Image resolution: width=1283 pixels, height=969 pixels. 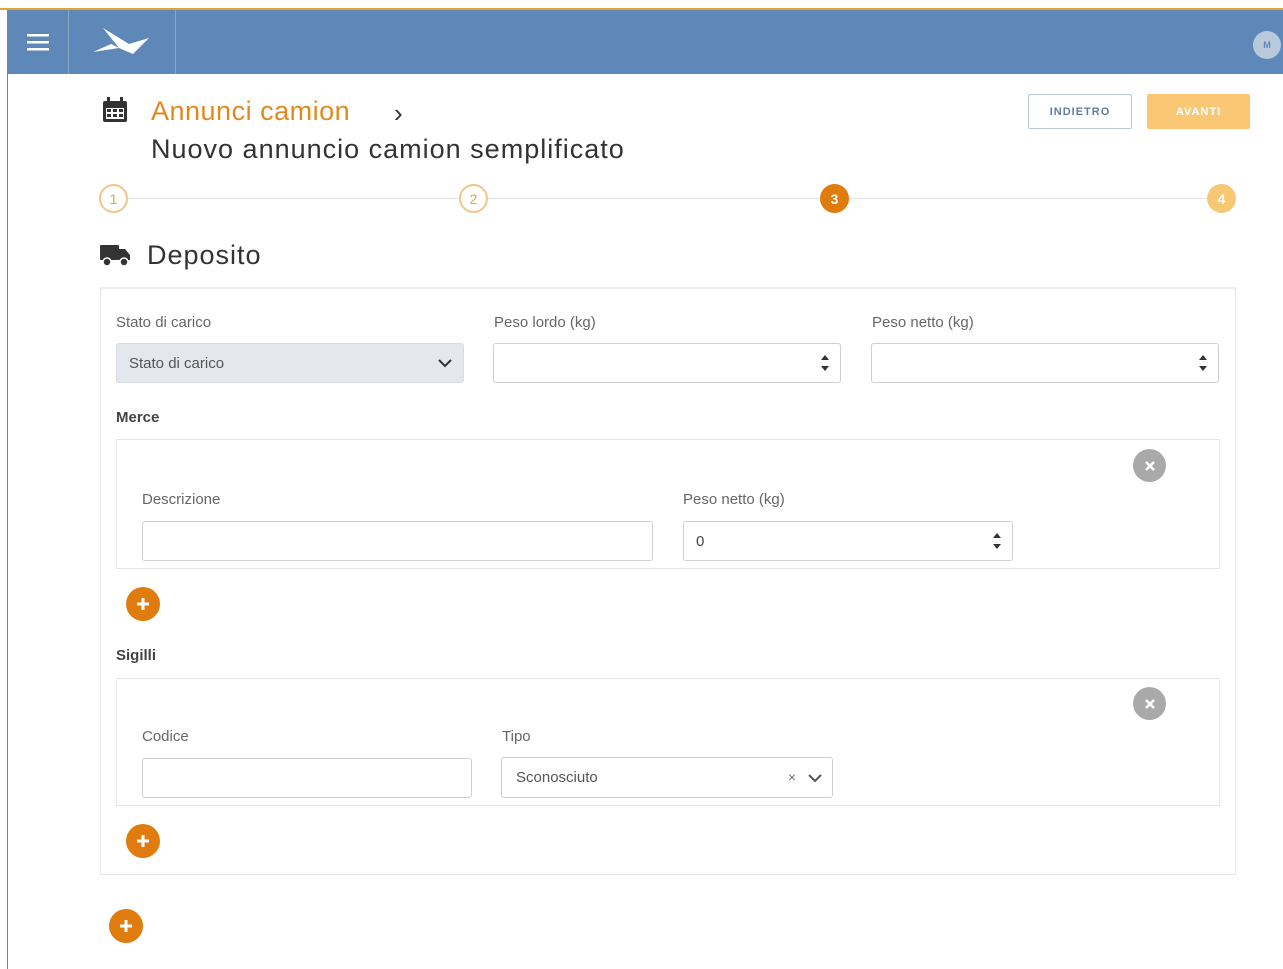 I want to click on descrizione-label: Descrizione, so click(x=181, y=499).